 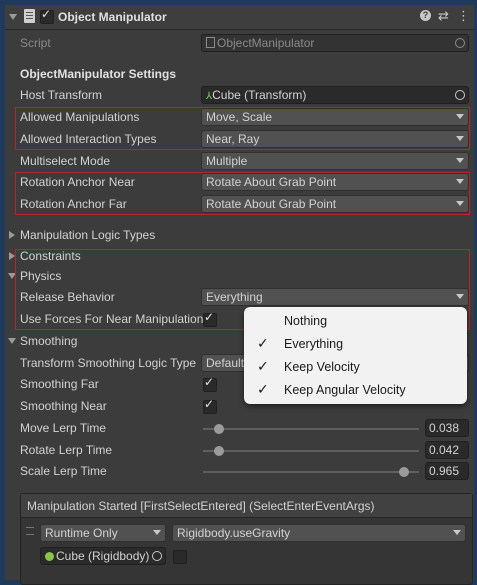 I want to click on host-transform-value: Cube (Transform), so click(x=259, y=95).